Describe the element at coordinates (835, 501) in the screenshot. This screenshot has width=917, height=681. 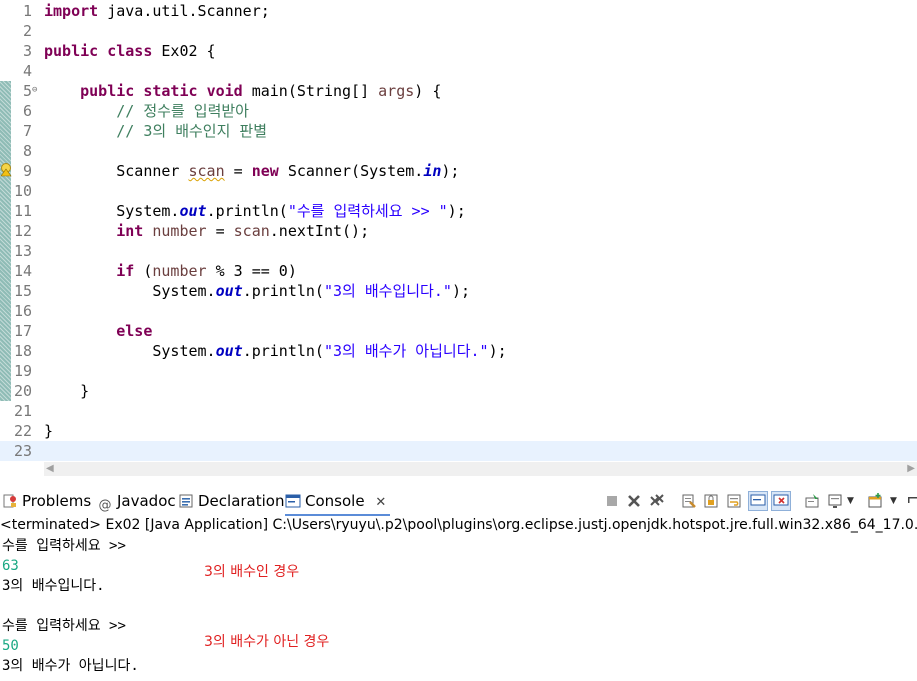
I see `display-selected-console-icon` at that location.